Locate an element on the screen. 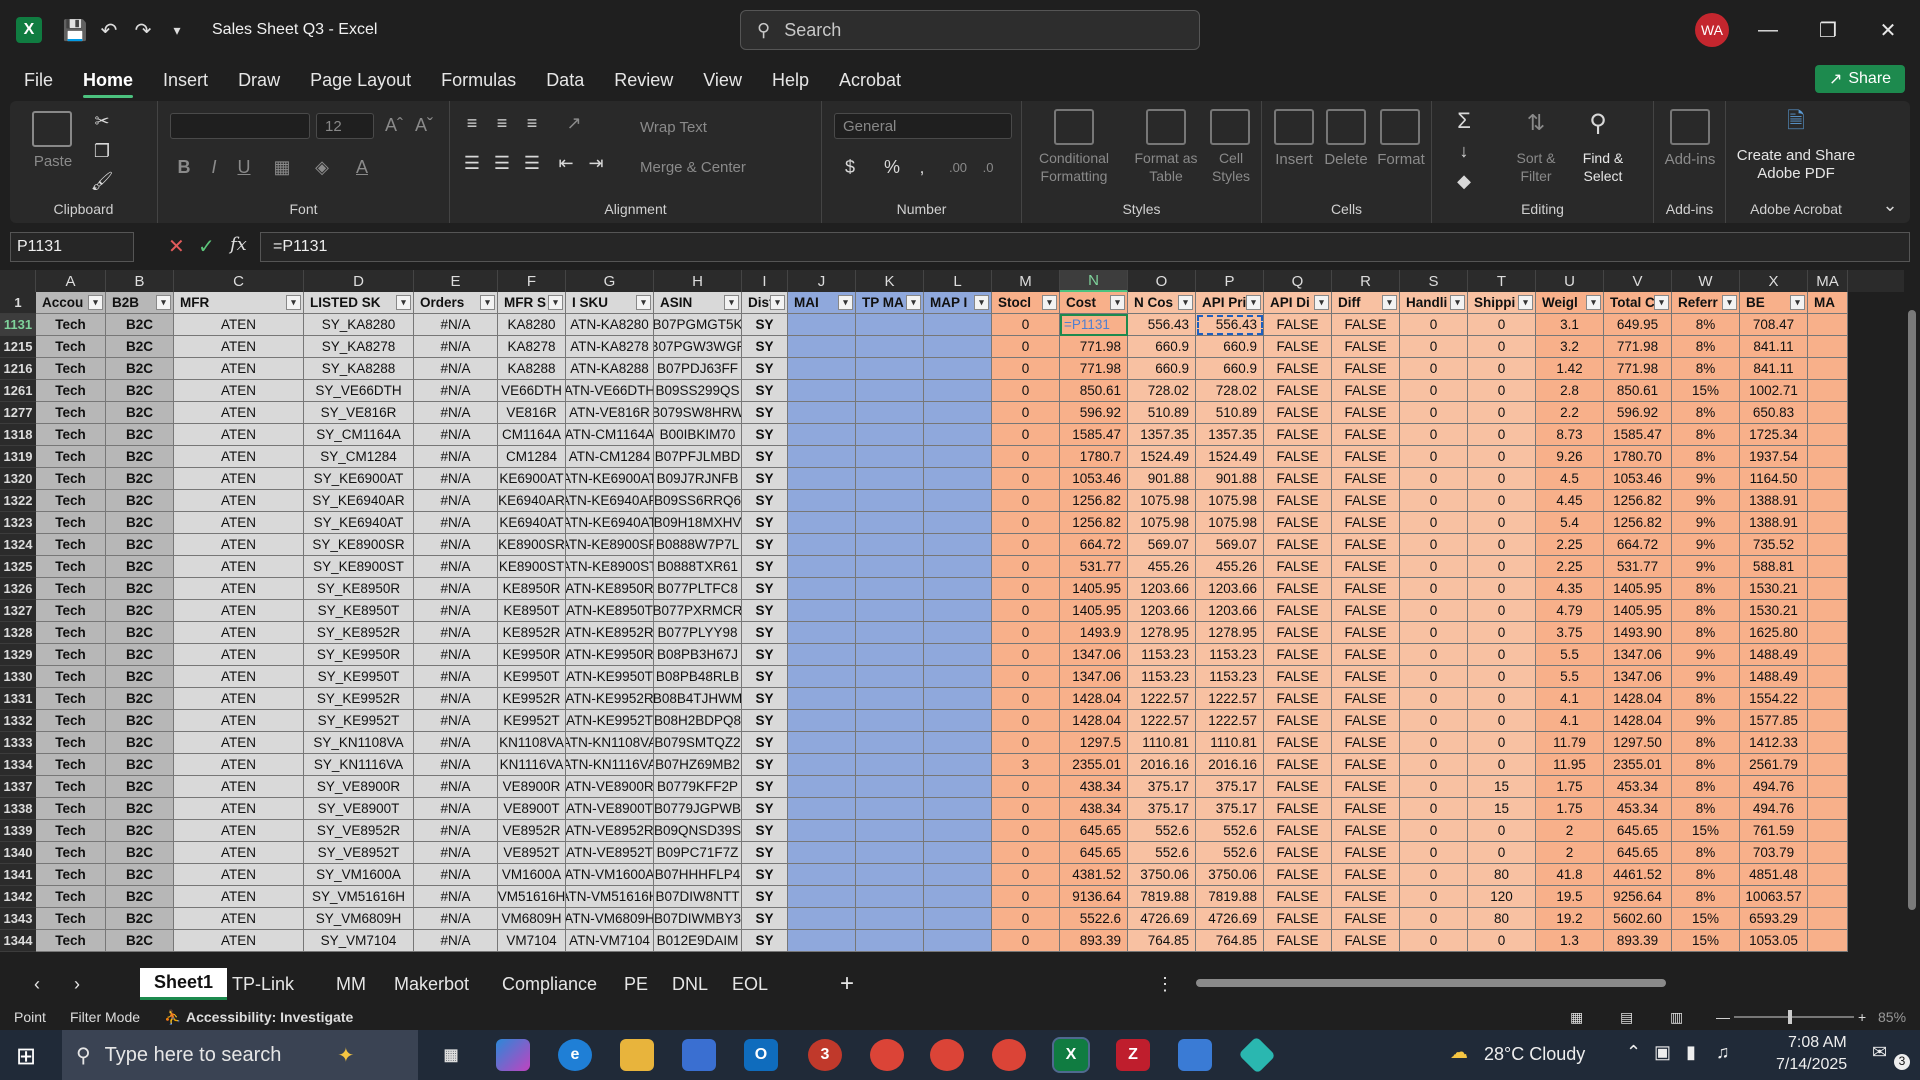 This screenshot has width=1920, height=1080. row-header: 1215 is located at coordinates (18, 347).